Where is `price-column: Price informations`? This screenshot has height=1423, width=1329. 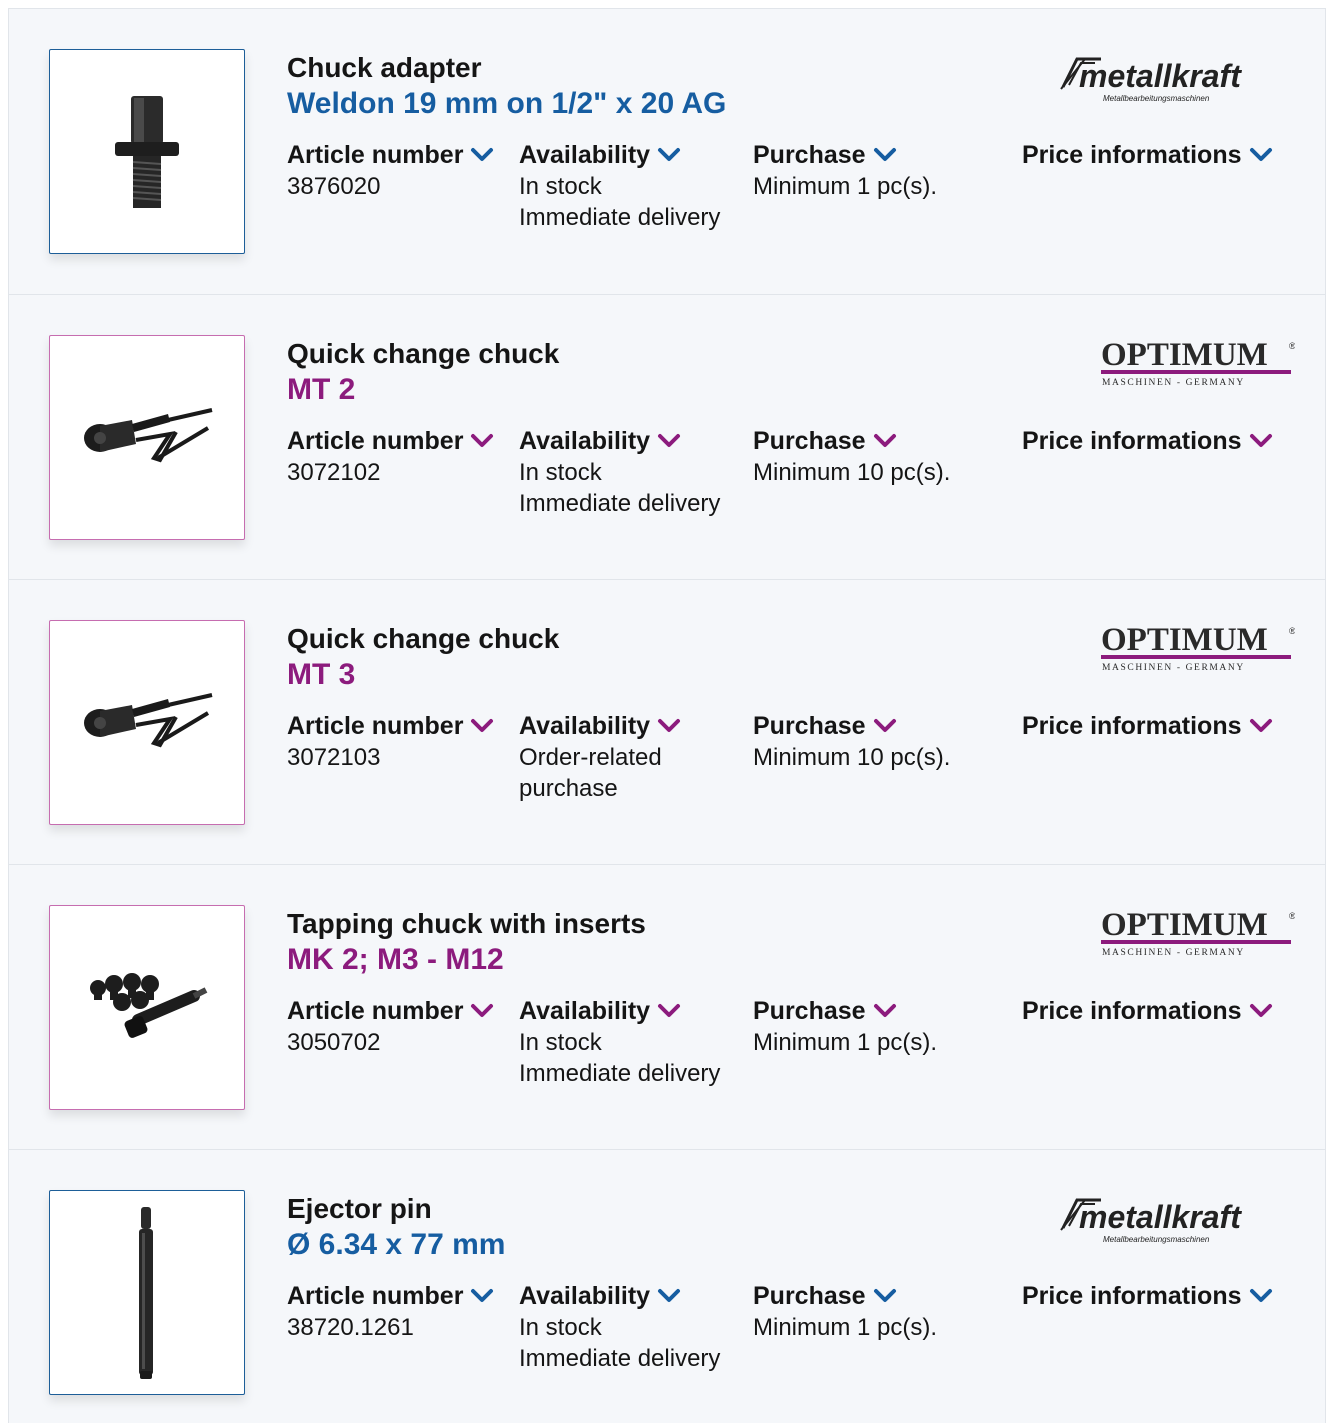 price-column: Price informations is located at coordinates (1147, 441).